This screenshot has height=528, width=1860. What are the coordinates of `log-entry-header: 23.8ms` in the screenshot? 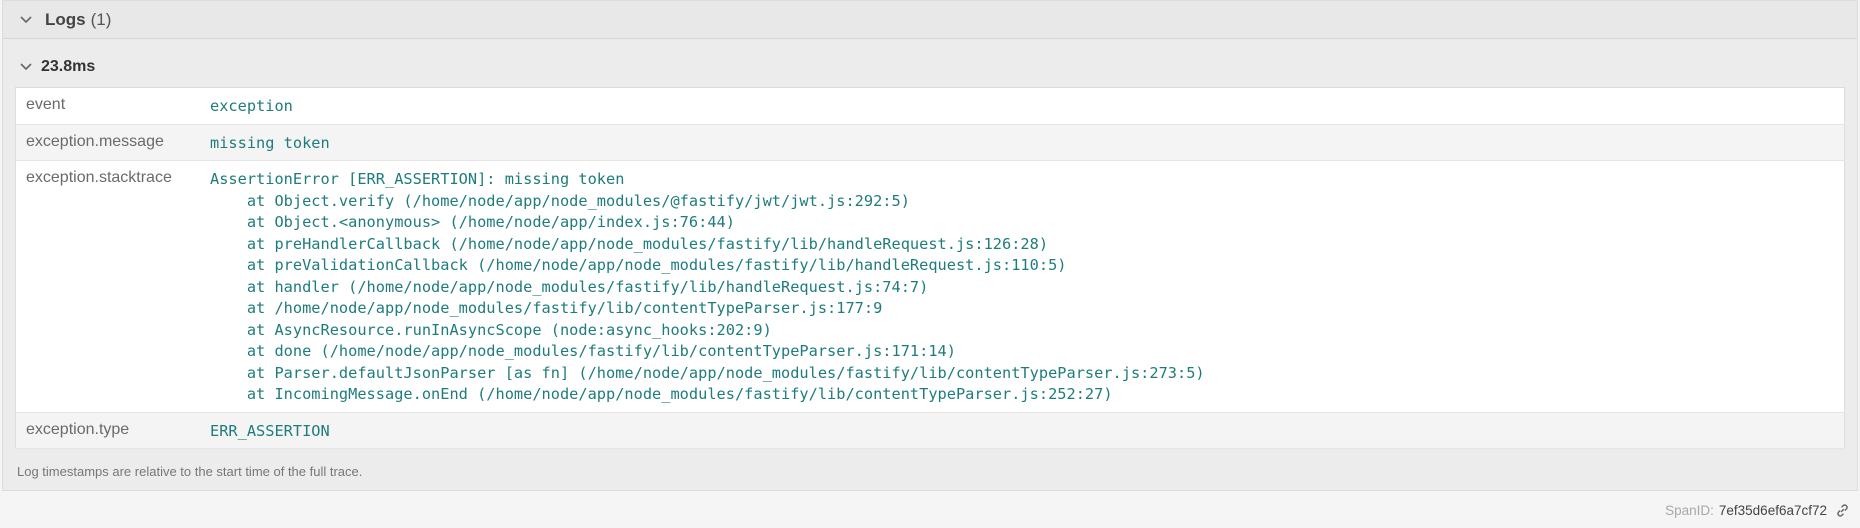 It's located at (928, 63).